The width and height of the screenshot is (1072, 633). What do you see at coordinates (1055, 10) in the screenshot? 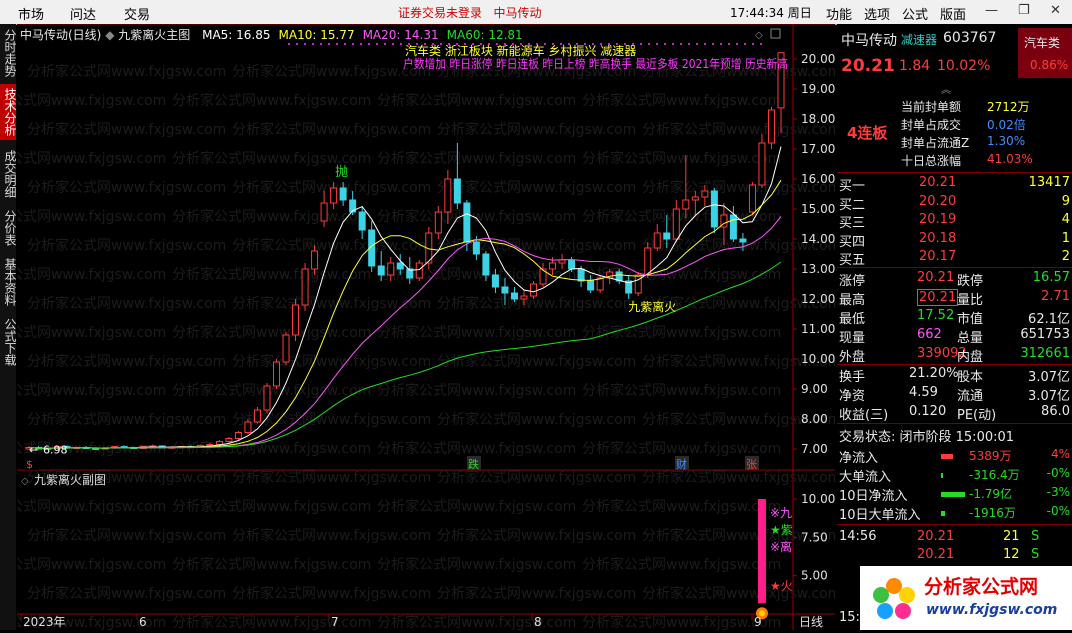
I see `close-icon: ✕` at bounding box center [1055, 10].